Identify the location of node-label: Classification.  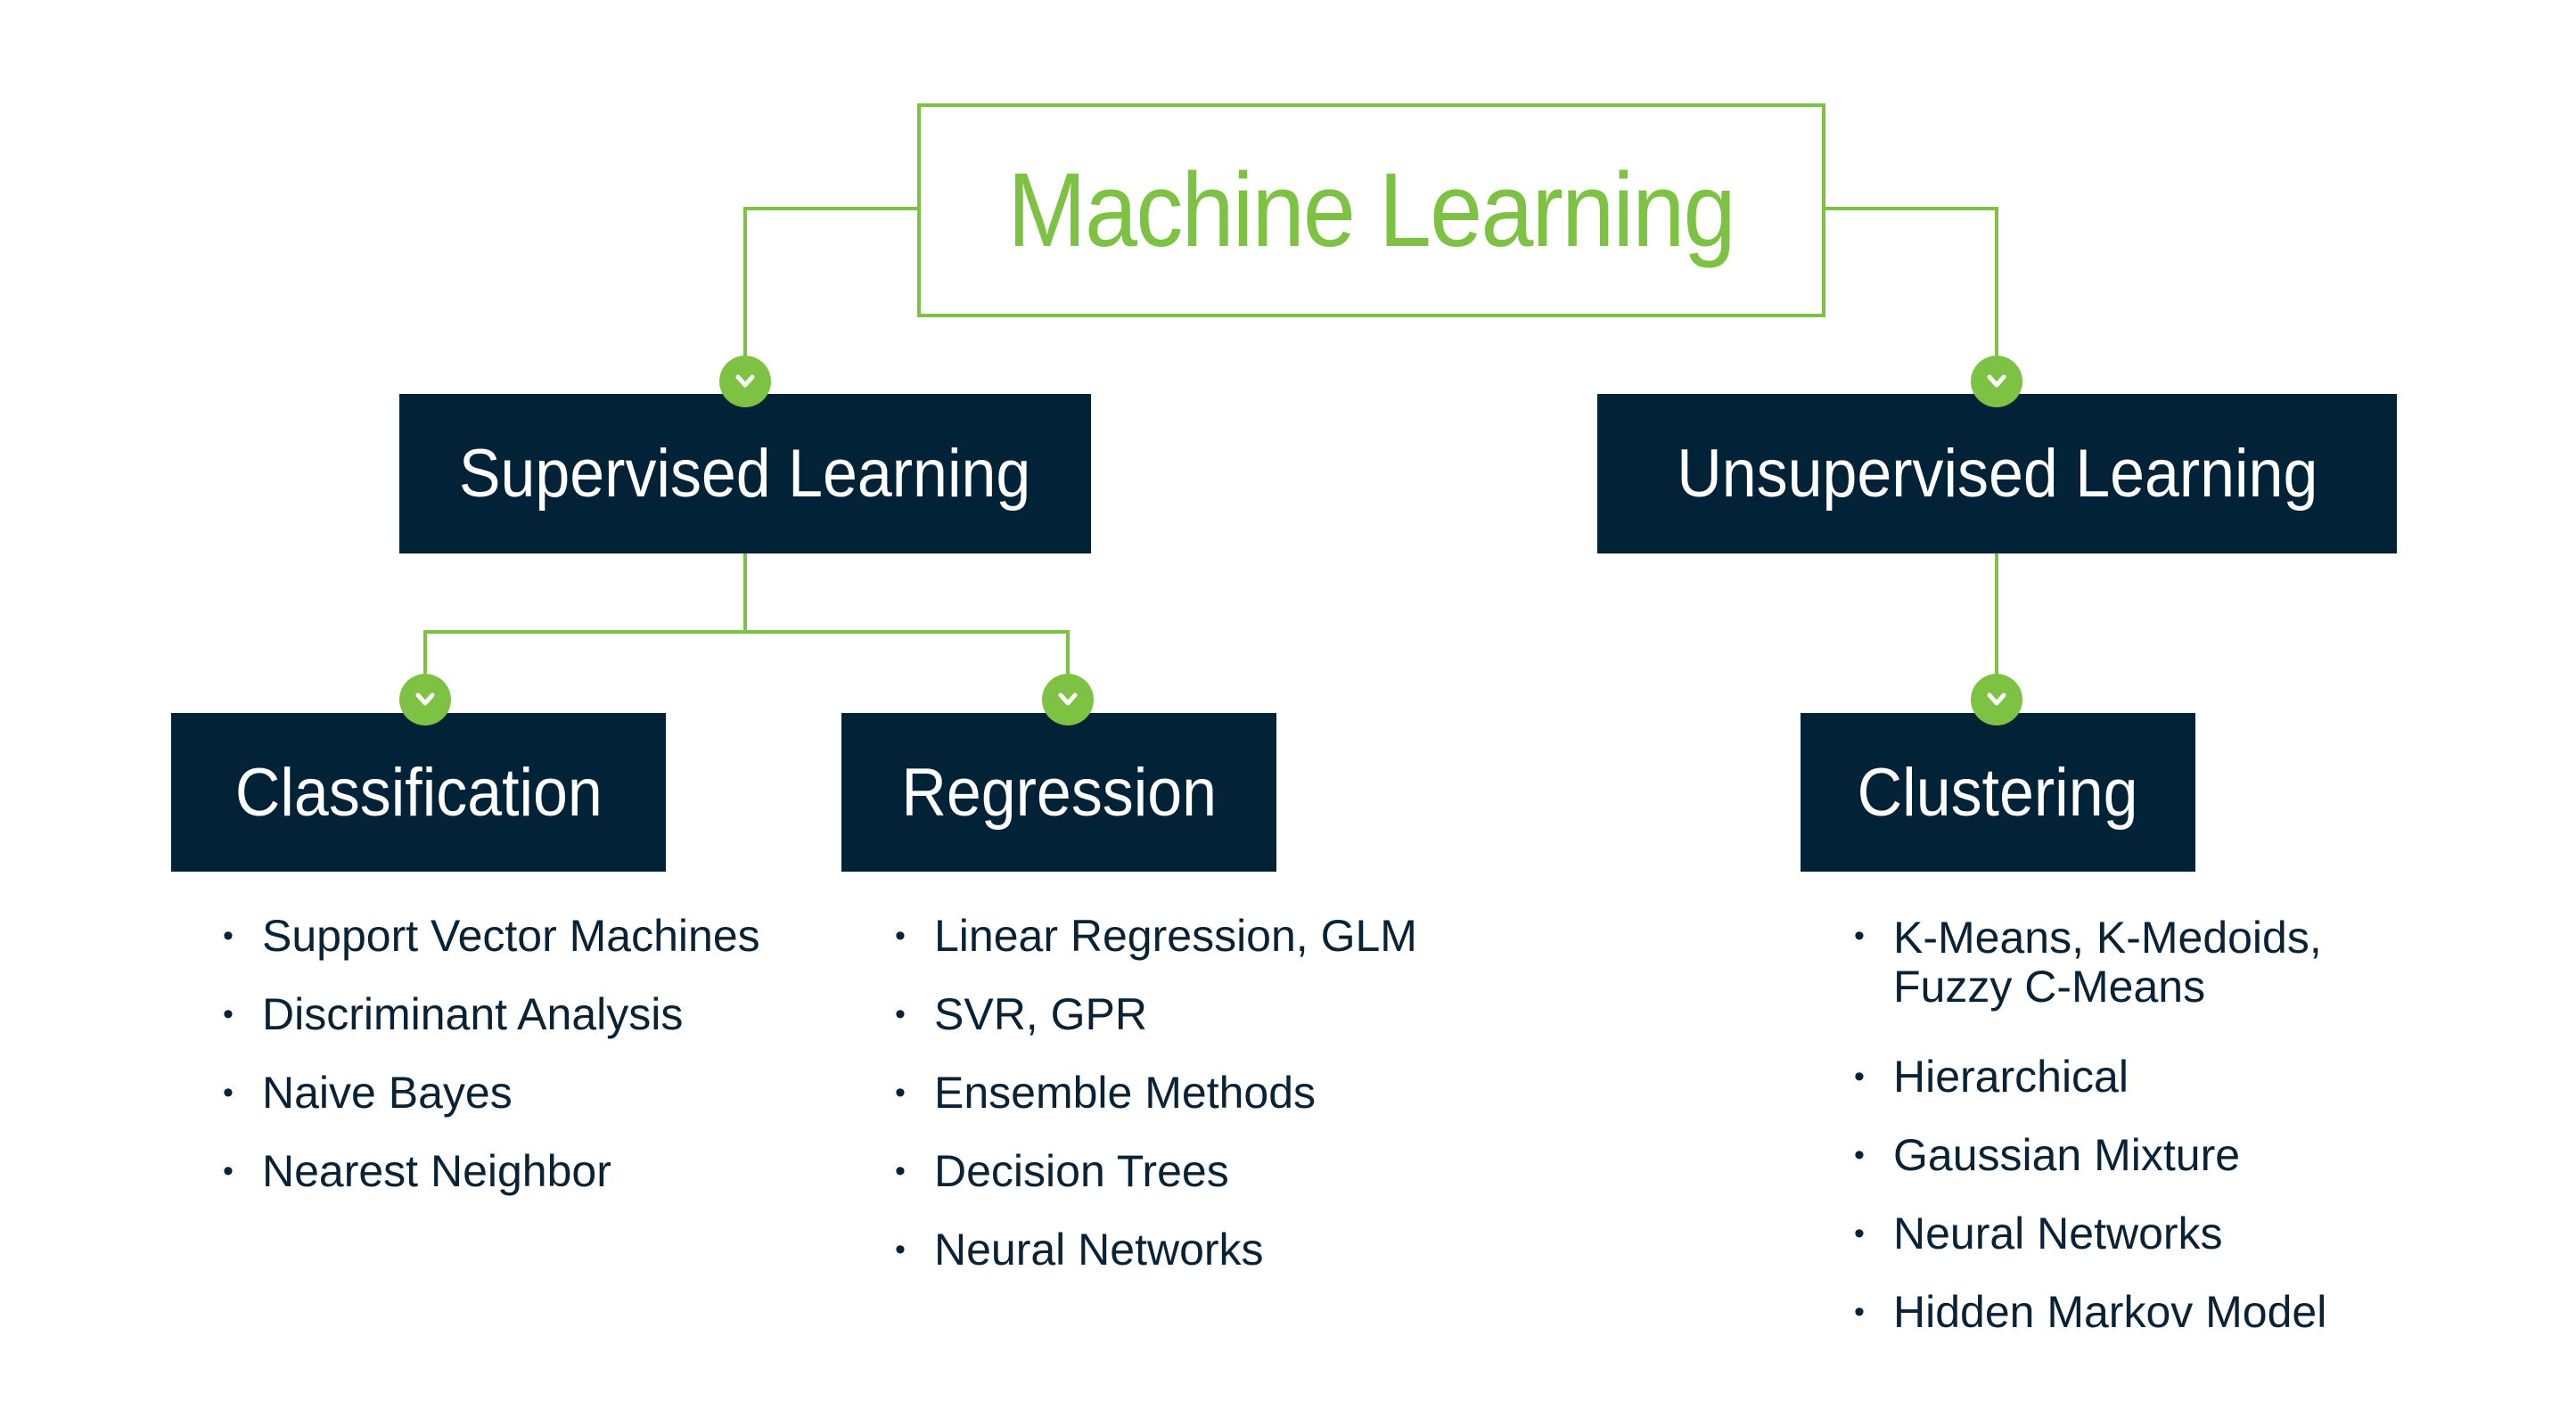
(419, 792).